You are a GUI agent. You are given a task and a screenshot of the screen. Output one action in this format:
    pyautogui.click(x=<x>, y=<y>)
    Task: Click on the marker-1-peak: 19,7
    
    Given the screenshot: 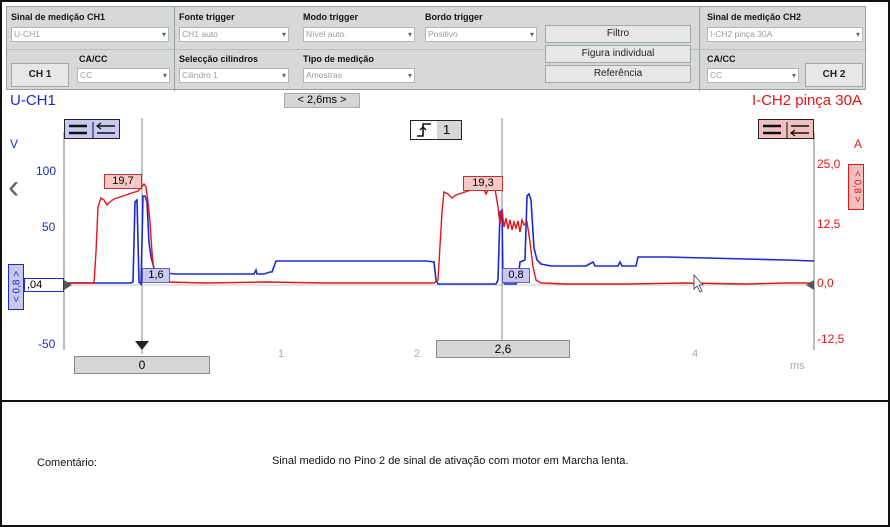 What is the action you would take?
    pyautogui.click(x=123, y=181)
    